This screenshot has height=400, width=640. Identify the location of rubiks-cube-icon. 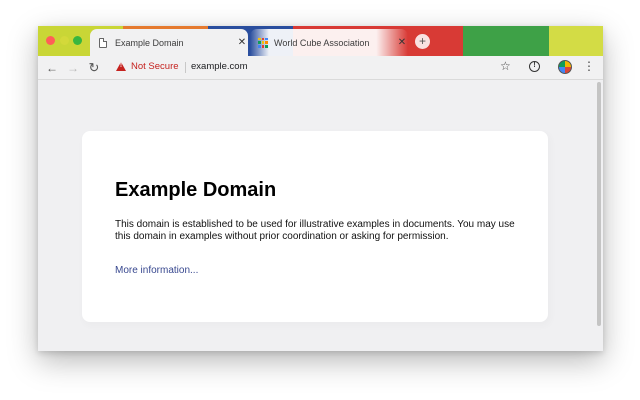
(263, 42).